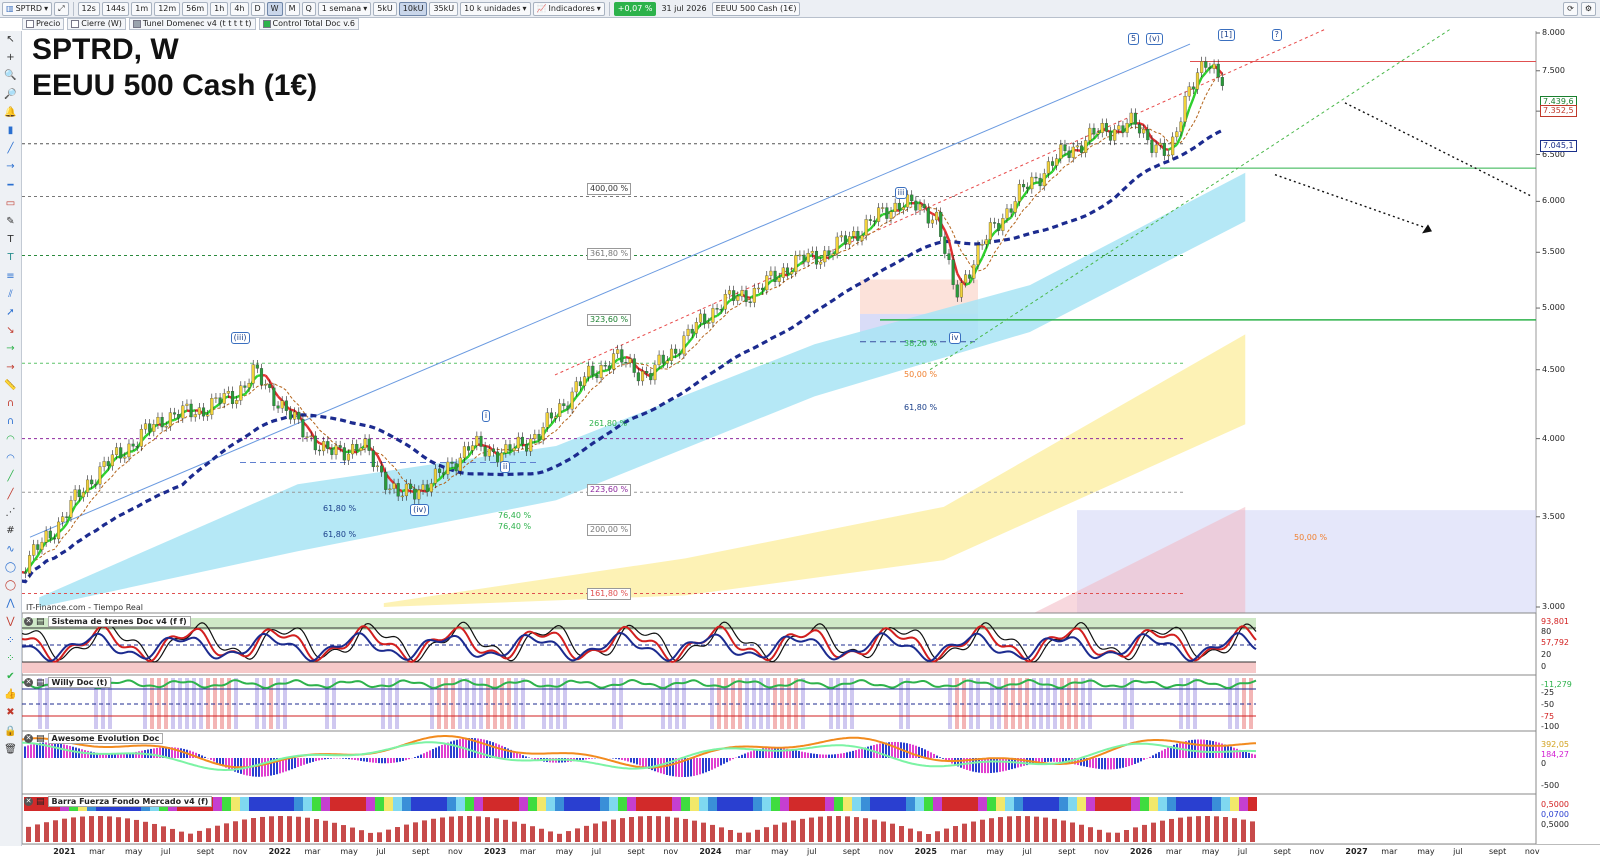 This screenshot has width=1600, height=860. Describe the element at coordinates (10, 695) in the screenshot. I see `thumbs-up-icon: 👍` at that location.